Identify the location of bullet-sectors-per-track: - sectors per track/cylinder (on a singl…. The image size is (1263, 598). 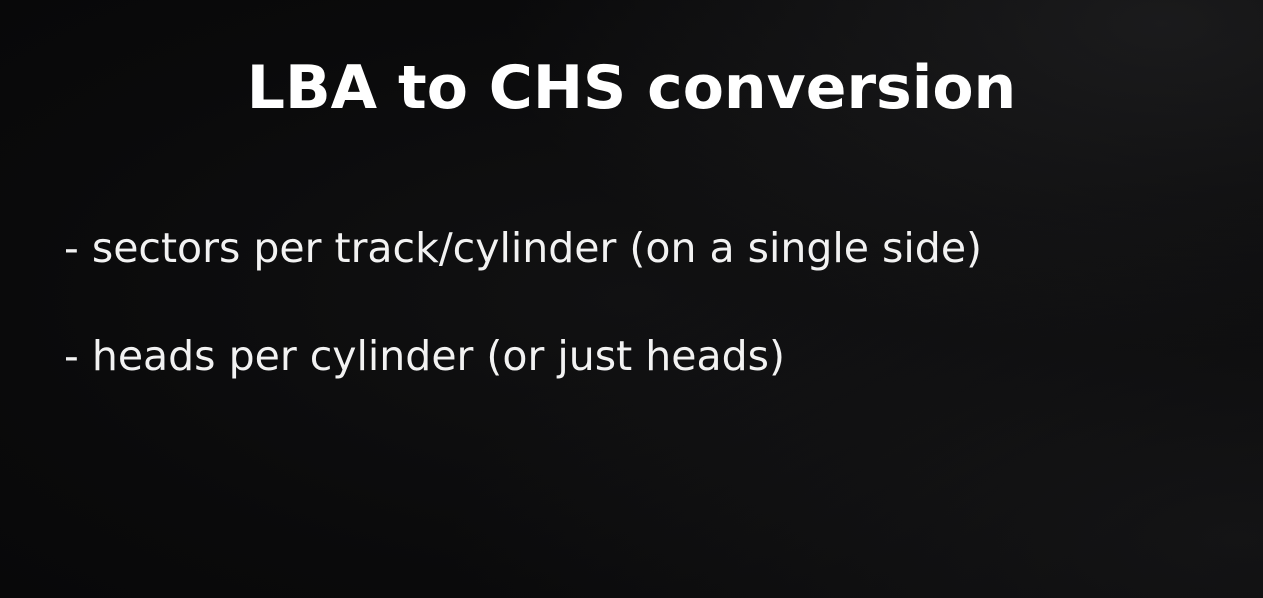
(523, 248).